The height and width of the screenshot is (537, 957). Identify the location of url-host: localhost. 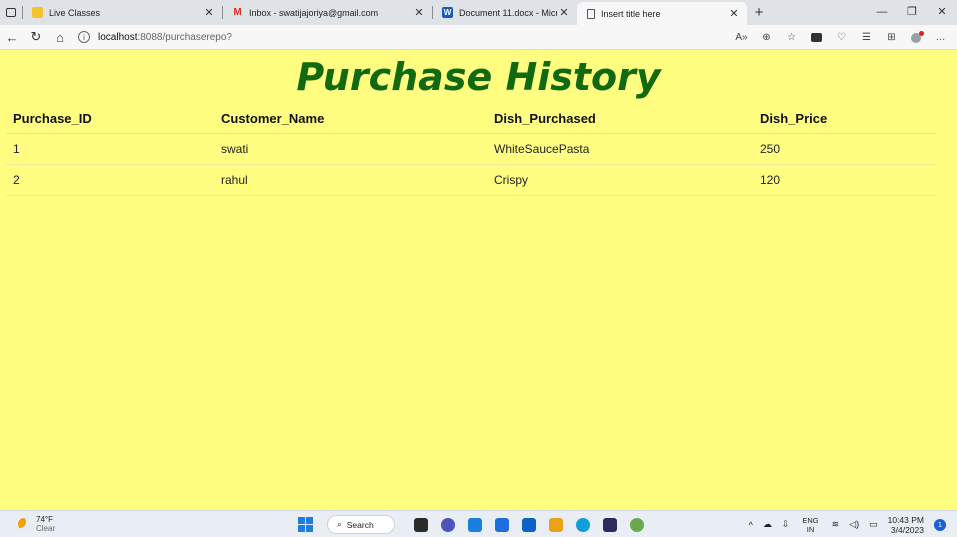
(118, 37).